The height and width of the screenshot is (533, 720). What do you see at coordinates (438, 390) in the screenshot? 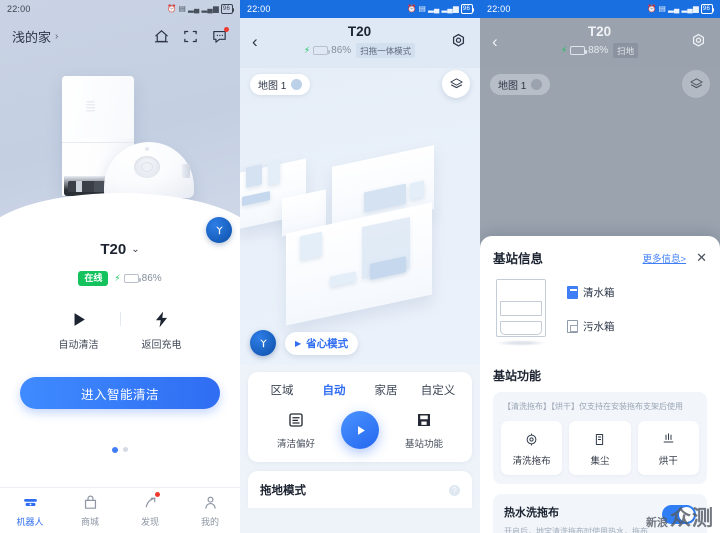
I see `tab-custom: 自定义` at bounding box center [438, 390].